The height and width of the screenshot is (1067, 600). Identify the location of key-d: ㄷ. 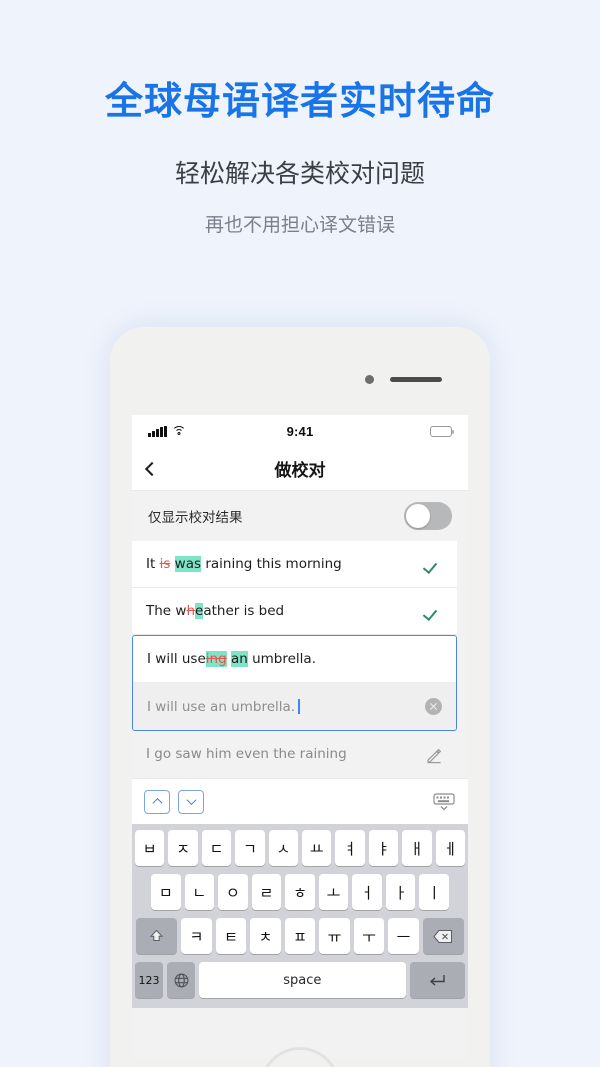
(216, 848).